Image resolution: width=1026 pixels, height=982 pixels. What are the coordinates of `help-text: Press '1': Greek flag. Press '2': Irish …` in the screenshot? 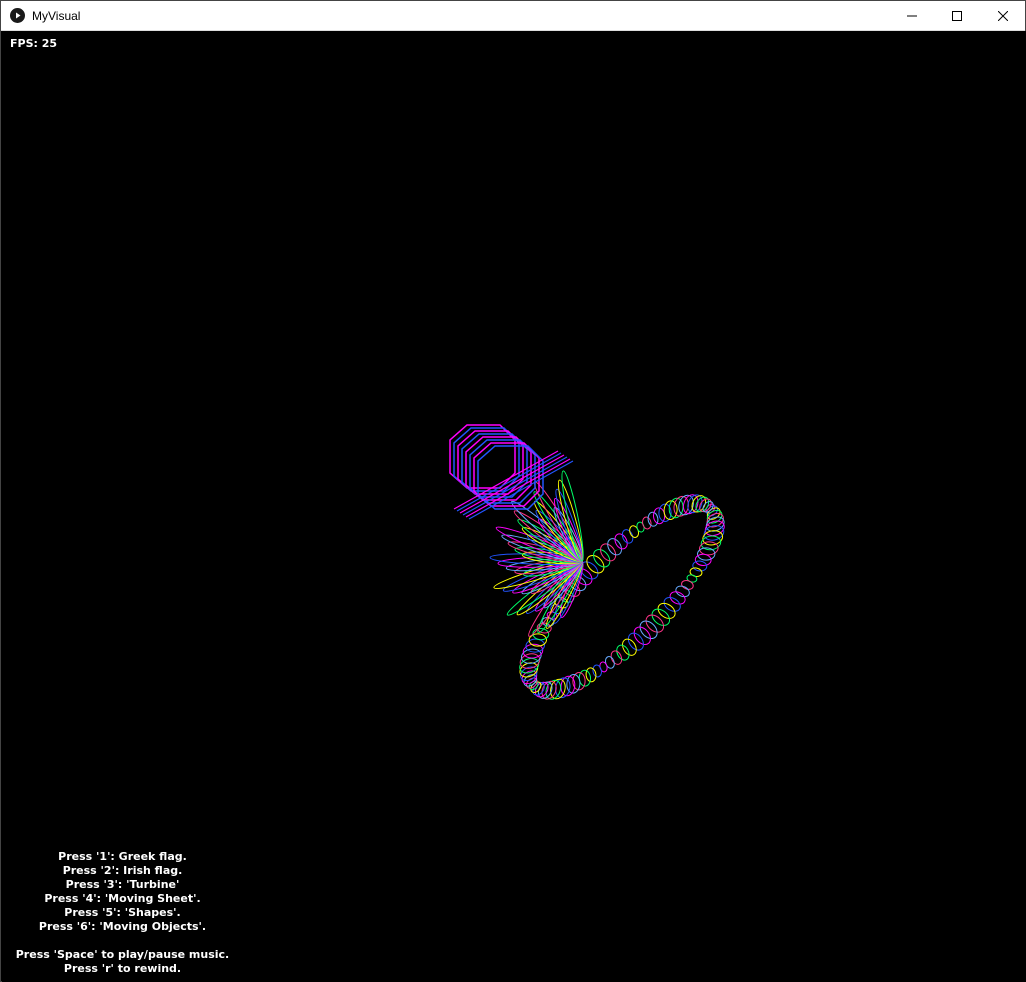 It's located at (122, 913).